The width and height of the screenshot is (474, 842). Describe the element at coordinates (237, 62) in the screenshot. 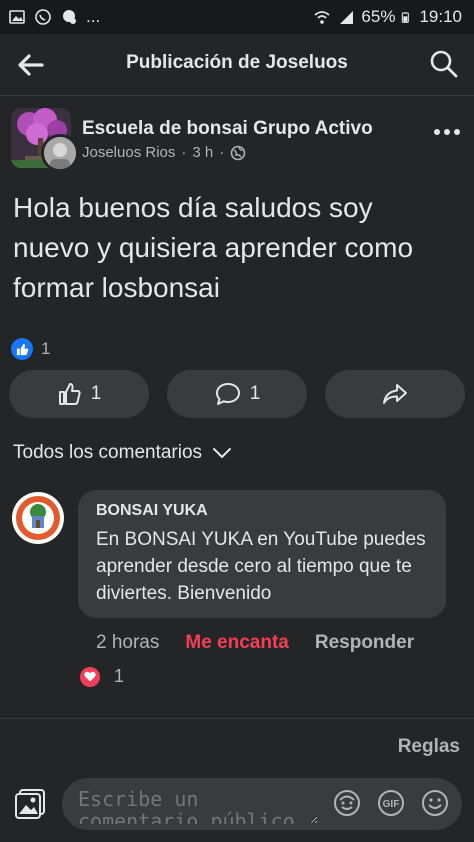

I see `page-title: Publicación de Joseluos` at that location.